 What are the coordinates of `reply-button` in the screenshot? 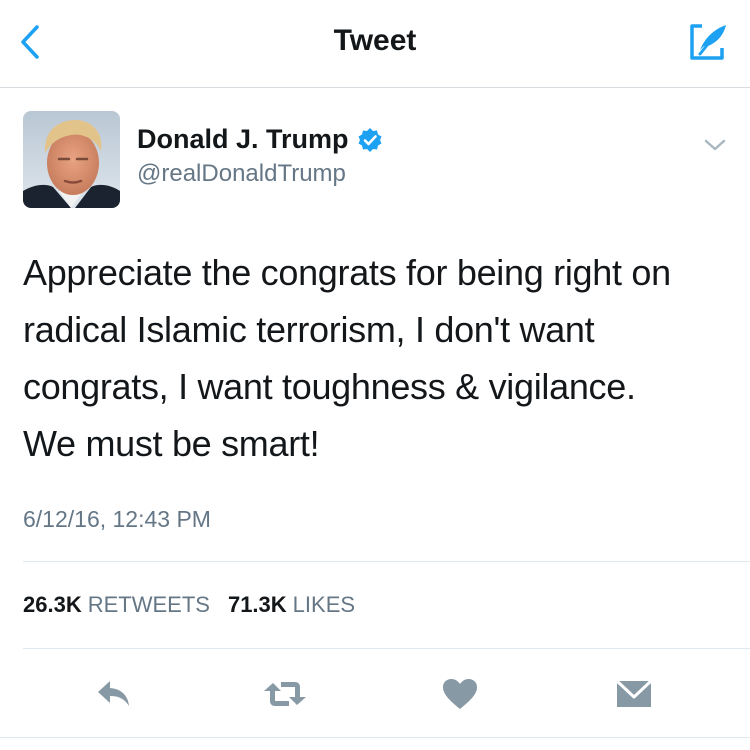 It's located at (114, 694).